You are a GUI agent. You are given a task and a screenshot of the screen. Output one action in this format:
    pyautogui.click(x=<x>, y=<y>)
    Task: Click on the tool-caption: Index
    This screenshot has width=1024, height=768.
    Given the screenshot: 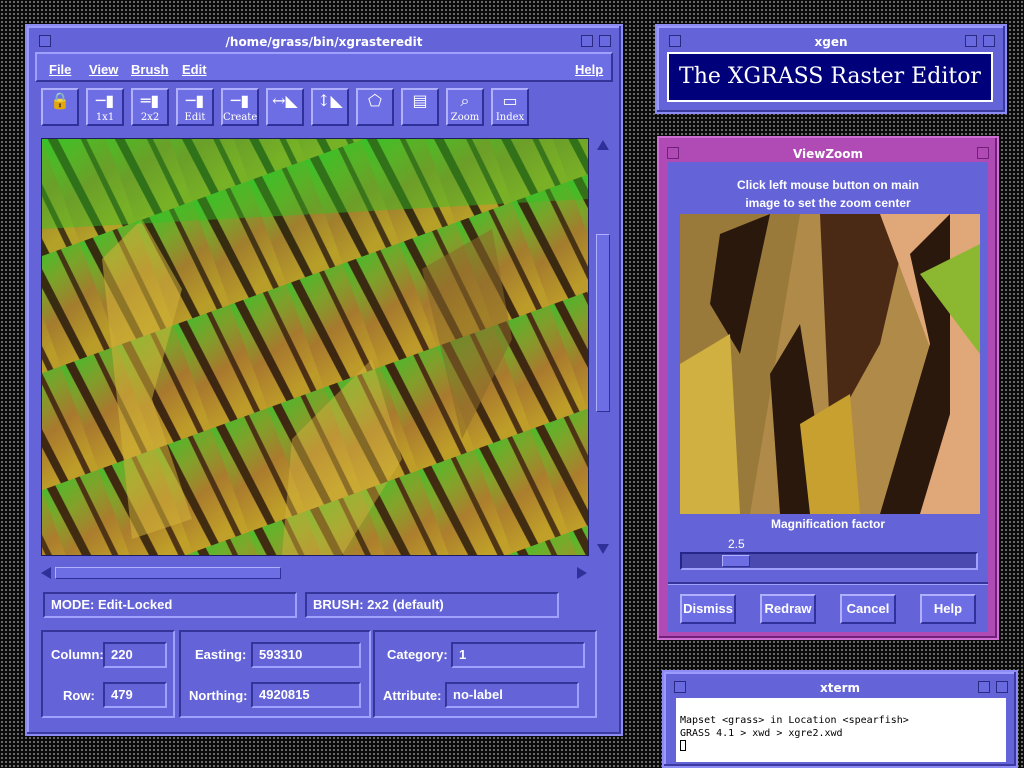 What is the action you would take?
    pyautogui.click(x=510, y=117)
    